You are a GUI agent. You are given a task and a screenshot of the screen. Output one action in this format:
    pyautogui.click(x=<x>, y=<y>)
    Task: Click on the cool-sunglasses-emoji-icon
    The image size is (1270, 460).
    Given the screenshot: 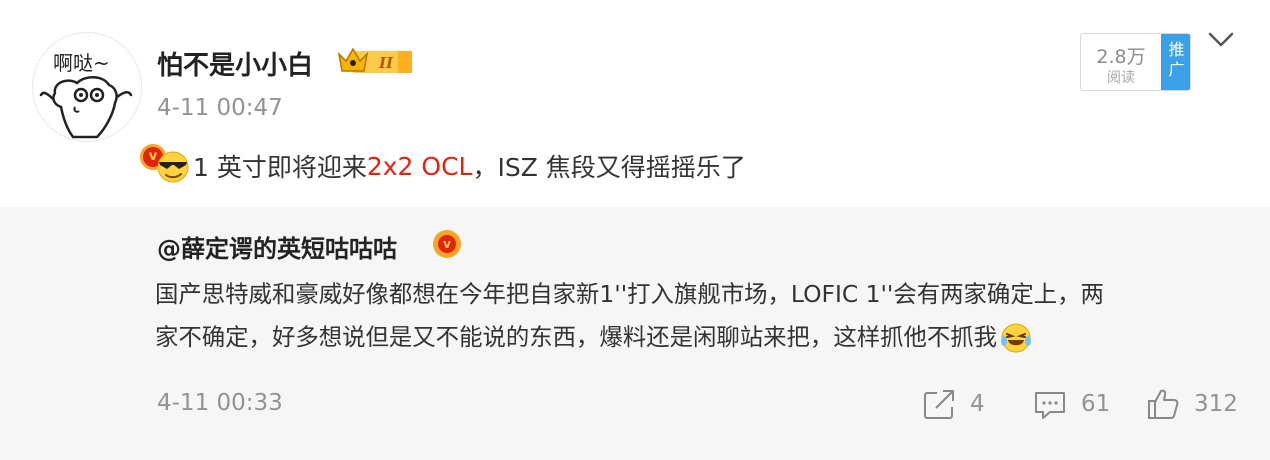 What is the action you would take?
    pyautogui.click(x=173, y=167)
    